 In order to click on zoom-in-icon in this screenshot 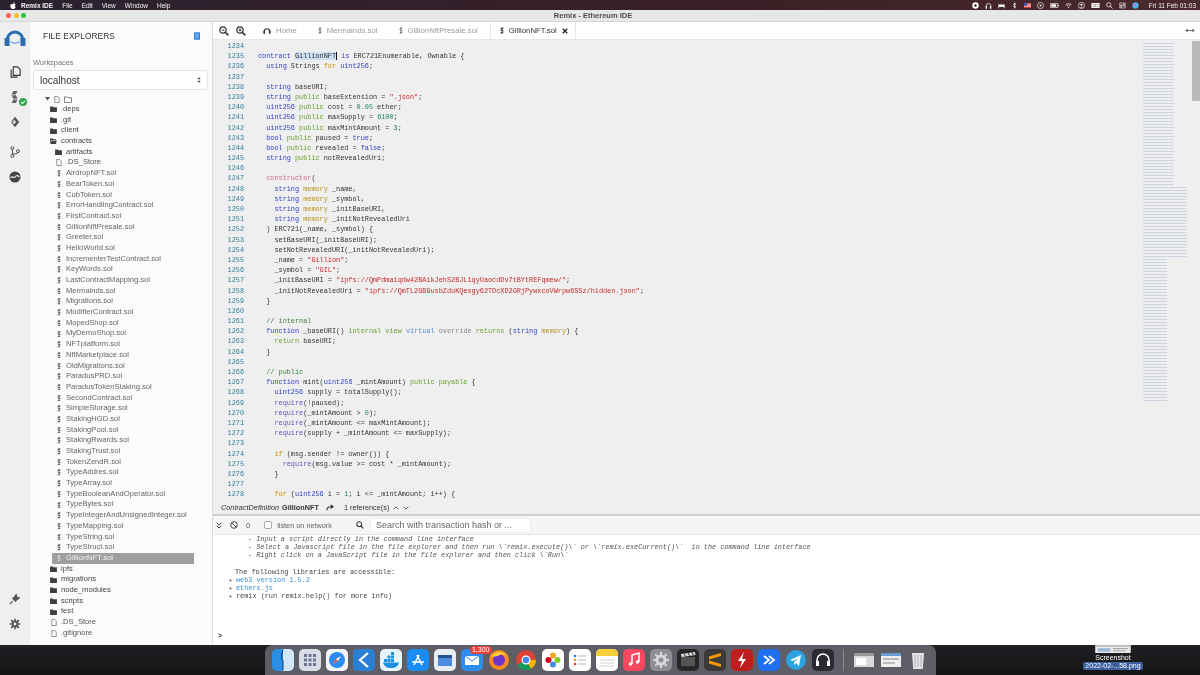, I will do `click(241, 30)`.